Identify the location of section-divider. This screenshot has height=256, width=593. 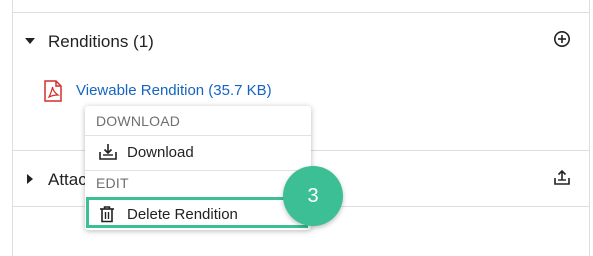
(301, 12).